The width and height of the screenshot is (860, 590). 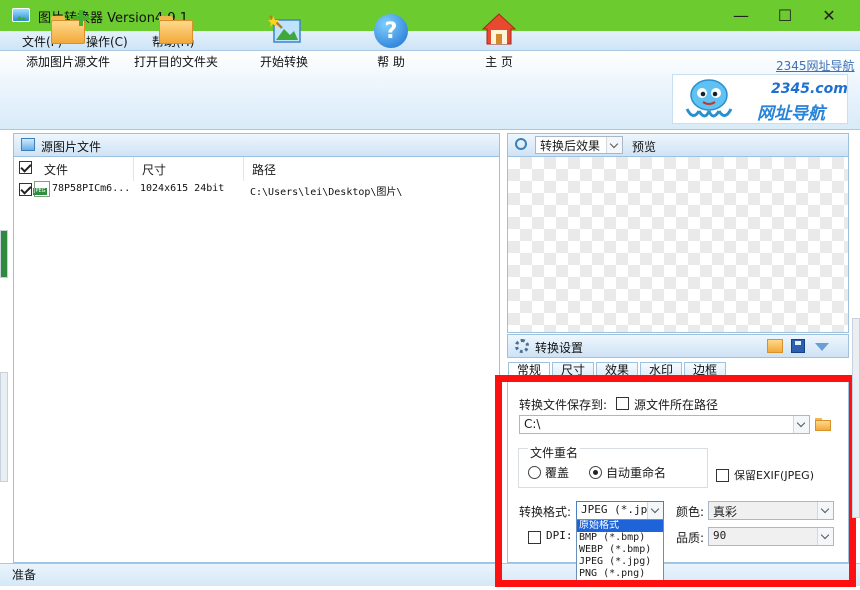 I want to click on preview-mode-value: 转换后效果, so click(x=570, y=146).